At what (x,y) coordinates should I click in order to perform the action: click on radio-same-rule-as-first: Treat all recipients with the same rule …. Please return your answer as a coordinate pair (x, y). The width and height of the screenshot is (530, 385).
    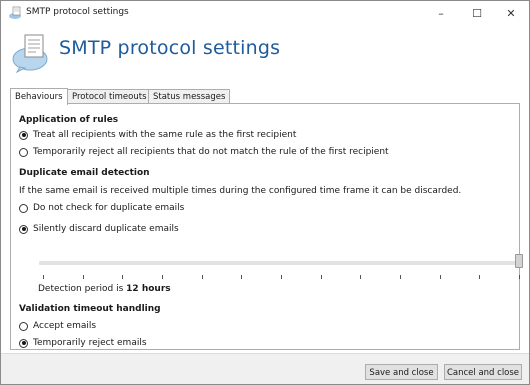
    Looking at the image, I should click on (157, 135).